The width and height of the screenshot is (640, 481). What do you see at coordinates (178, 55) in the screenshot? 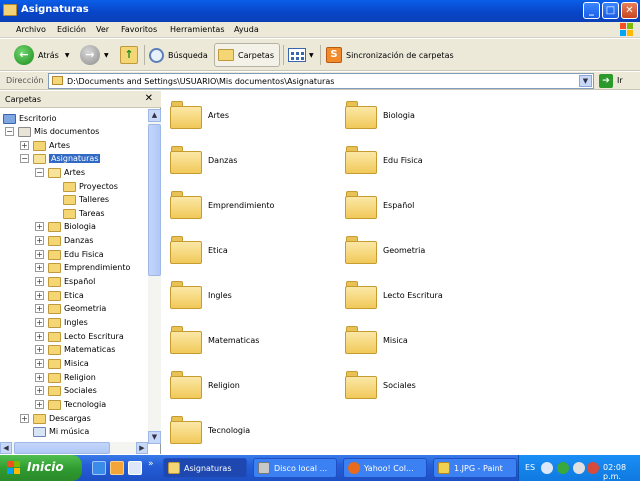
I see `search-button: Búsqueda` at bounding box center [178, 55].